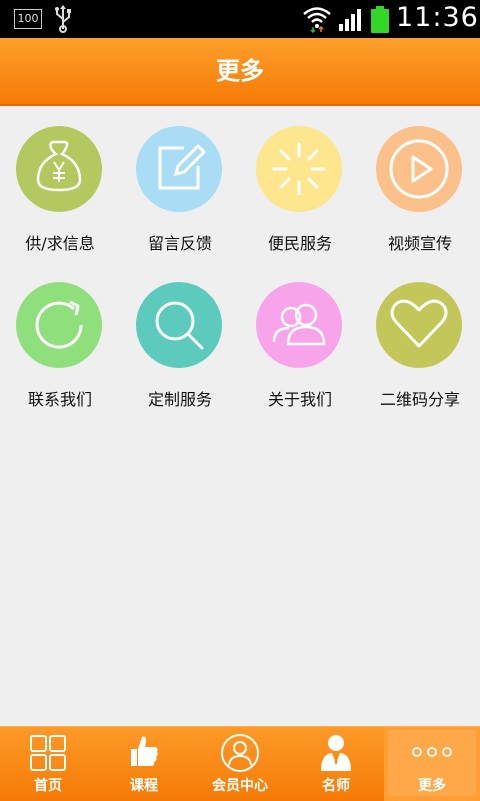 Image resolution: width=480 pixels, height=801 pixels. I want to click on grid-item-label: 视频宣传, so click(419, 243).